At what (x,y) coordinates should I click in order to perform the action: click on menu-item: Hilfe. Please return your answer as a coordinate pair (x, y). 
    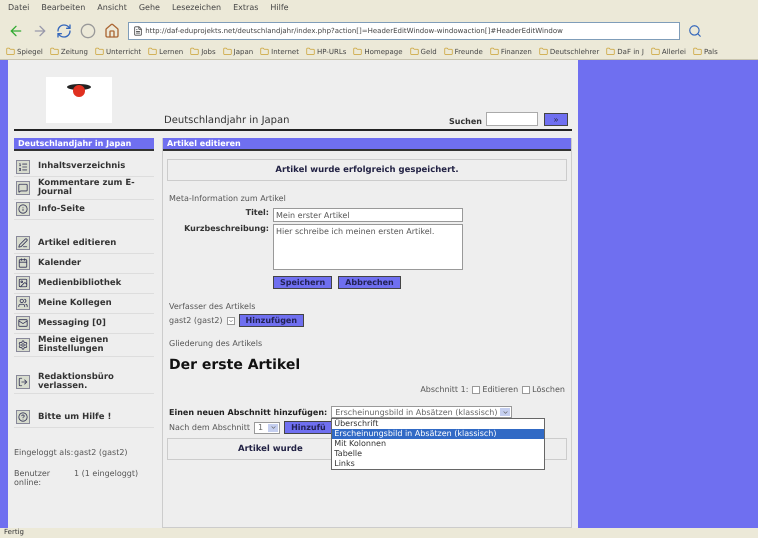
    Looking at the image, I should click on (279, 9).